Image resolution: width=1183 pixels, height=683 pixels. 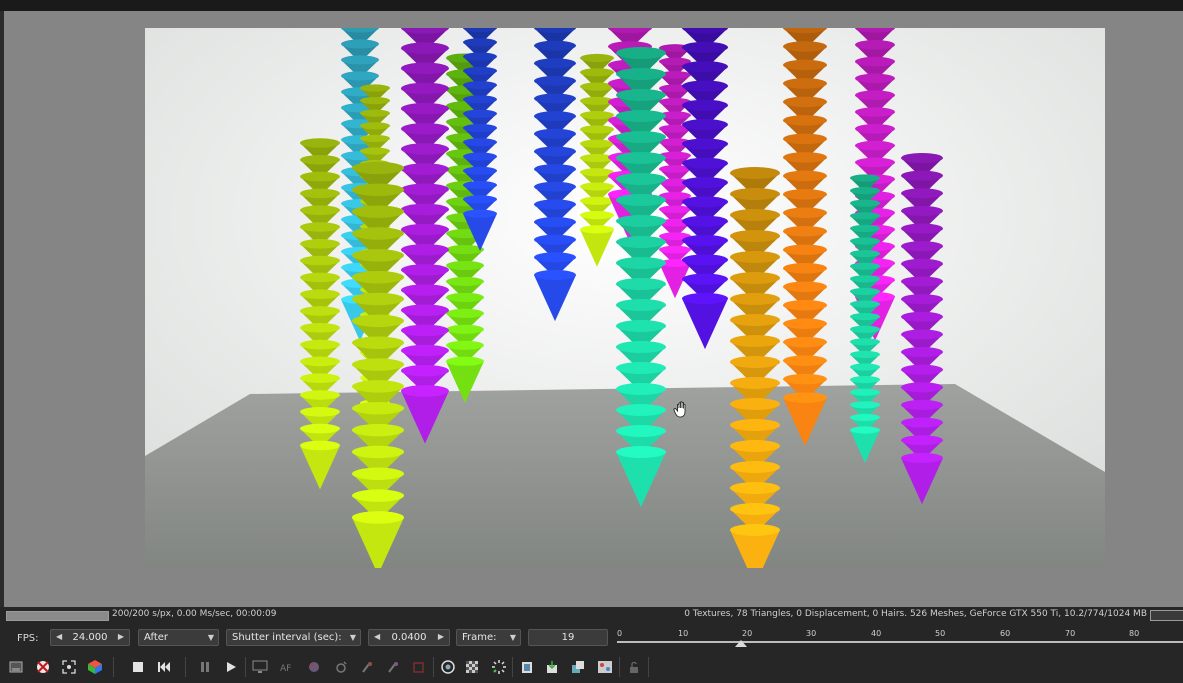 I want to click on motion-mode-dropdown: After ▼, so click(x=178, y=637).